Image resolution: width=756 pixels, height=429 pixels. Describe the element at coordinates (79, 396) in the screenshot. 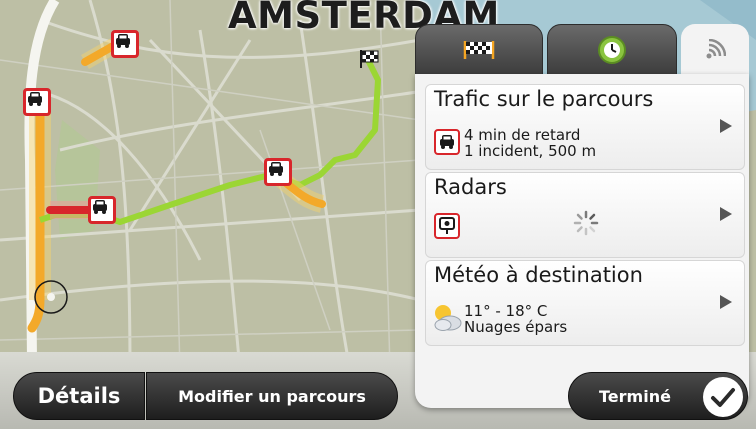

I see `details-button: Détails` at that location.